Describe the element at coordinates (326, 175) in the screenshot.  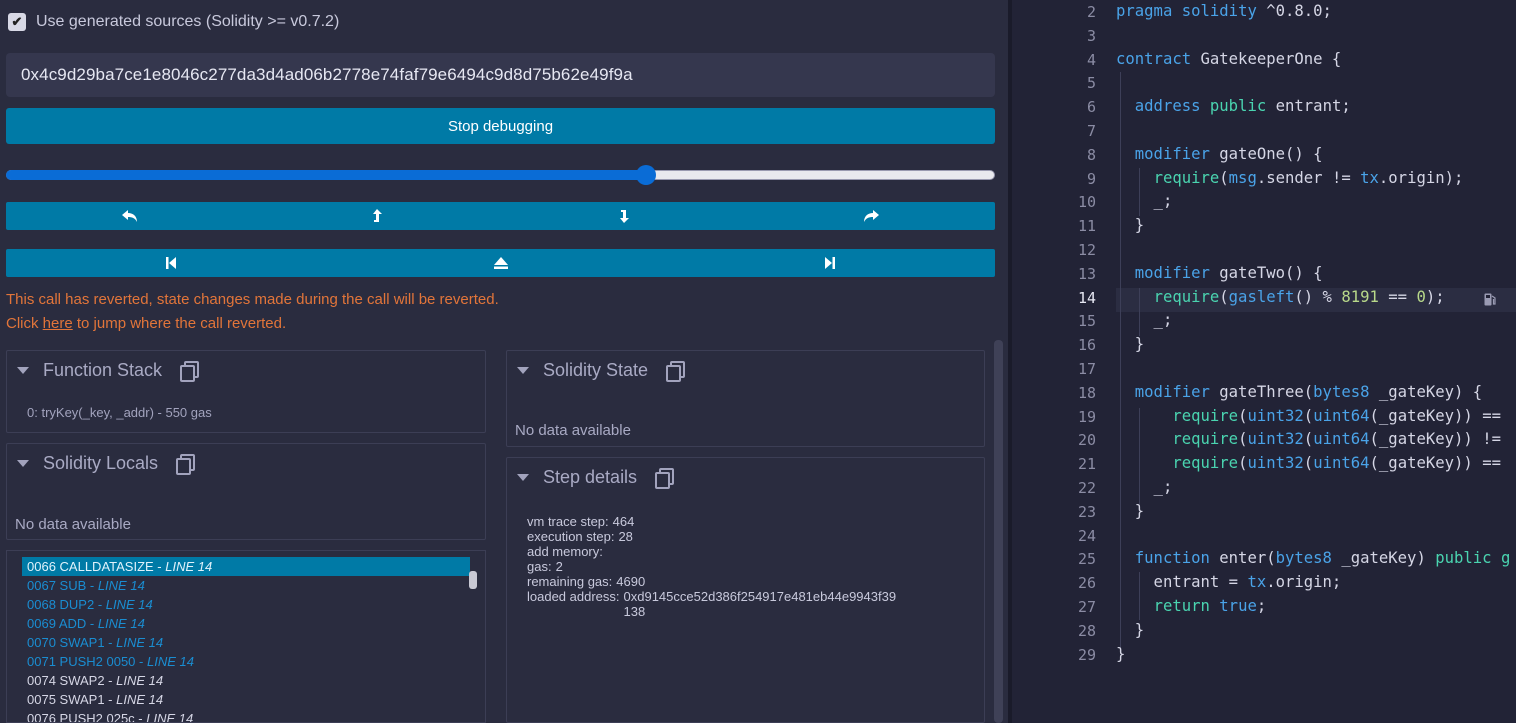
I see `slider-fill` at that location.